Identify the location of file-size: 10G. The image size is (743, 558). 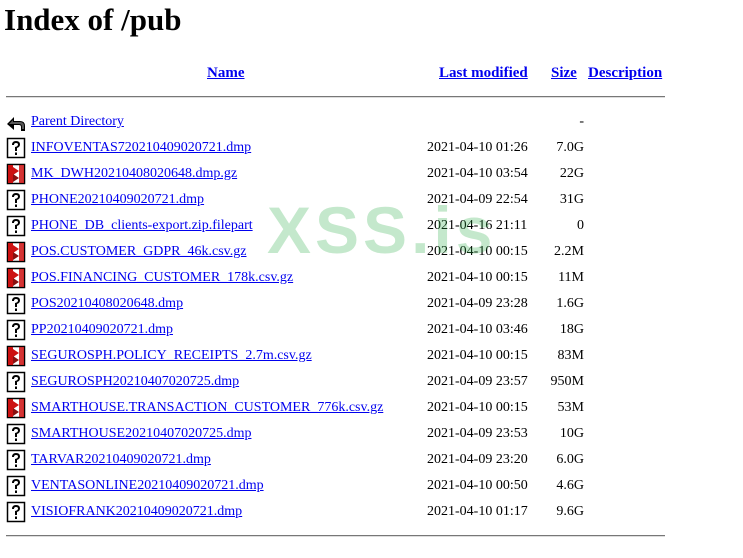
(571, 433).